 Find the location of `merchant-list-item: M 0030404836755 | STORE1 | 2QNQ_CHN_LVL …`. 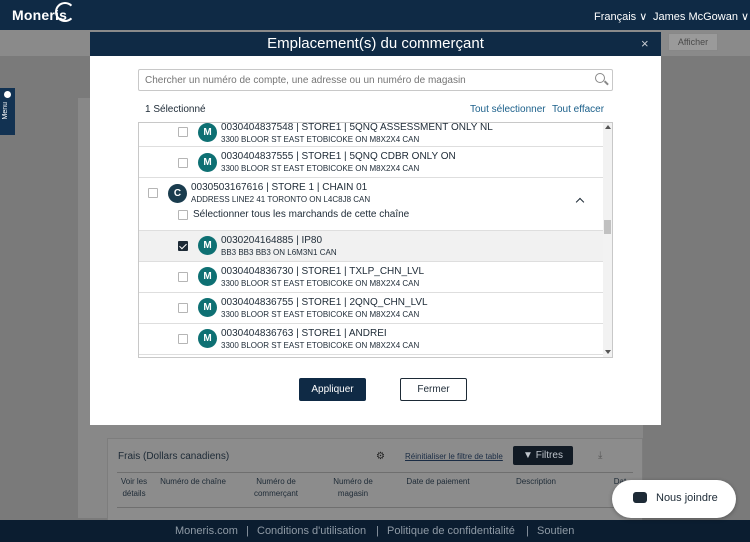

merchant-list-item: M 0030404836755 | STORE1 | 2QNQ_CHN_LVL … is located at coordinates (371, 308).